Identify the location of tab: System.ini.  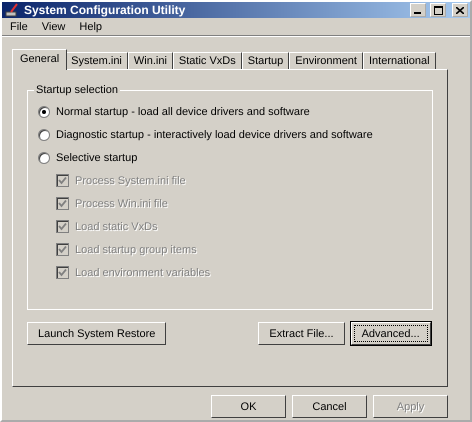
(96, 60).